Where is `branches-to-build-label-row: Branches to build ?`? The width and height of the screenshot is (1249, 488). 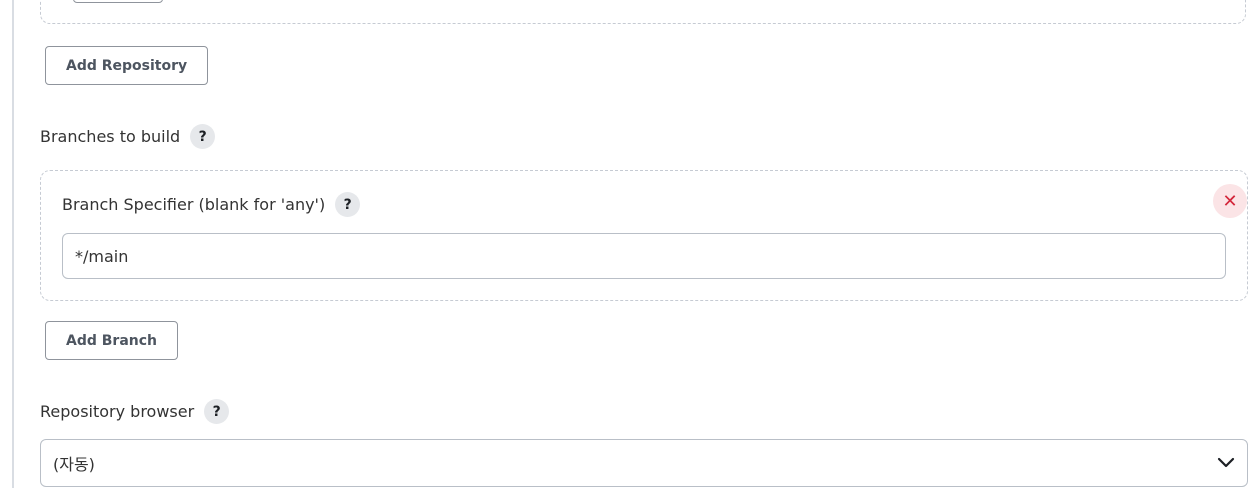 branches-to-build-label-row: Branches to build ? is located at coordinates (128, 136).